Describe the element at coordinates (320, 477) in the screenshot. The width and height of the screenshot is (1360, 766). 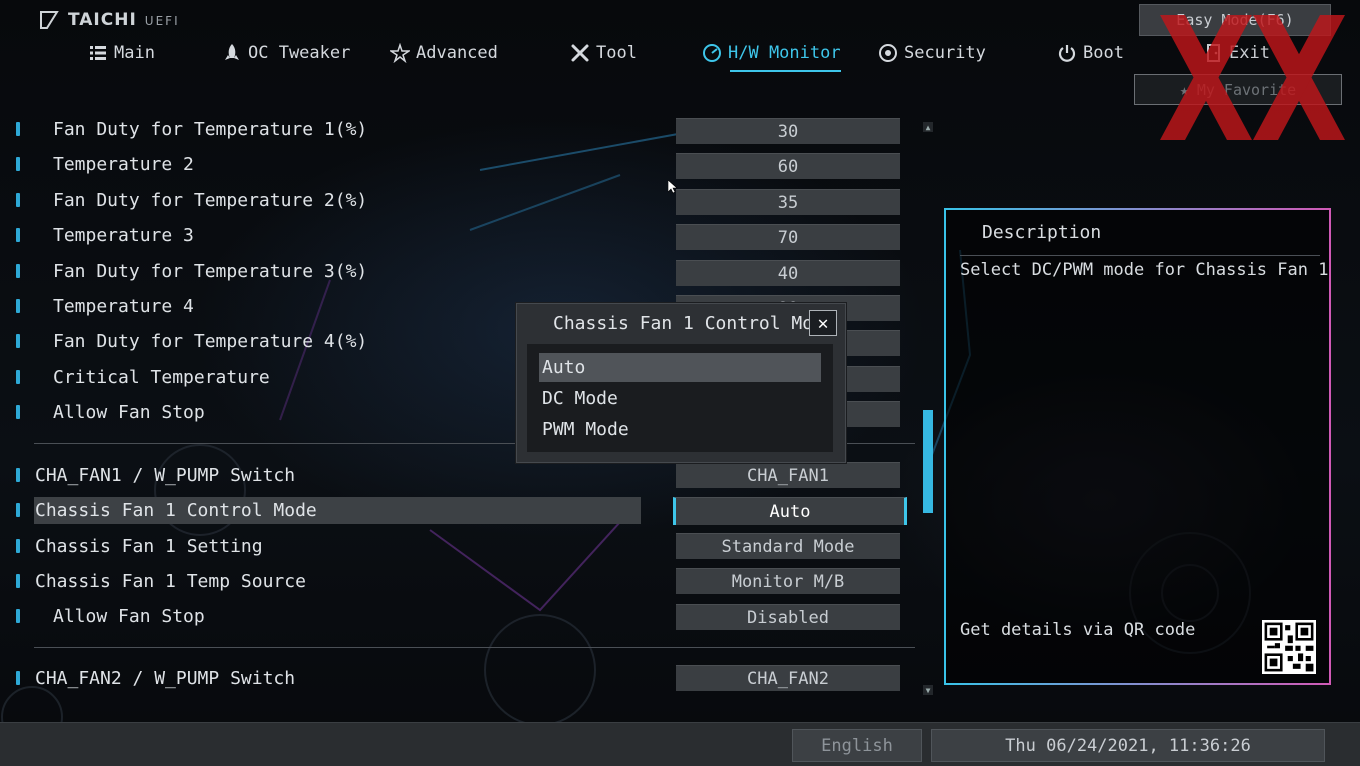
I see `setting-row: CHA_FAN1 / W_PUMP Switch` at that location.